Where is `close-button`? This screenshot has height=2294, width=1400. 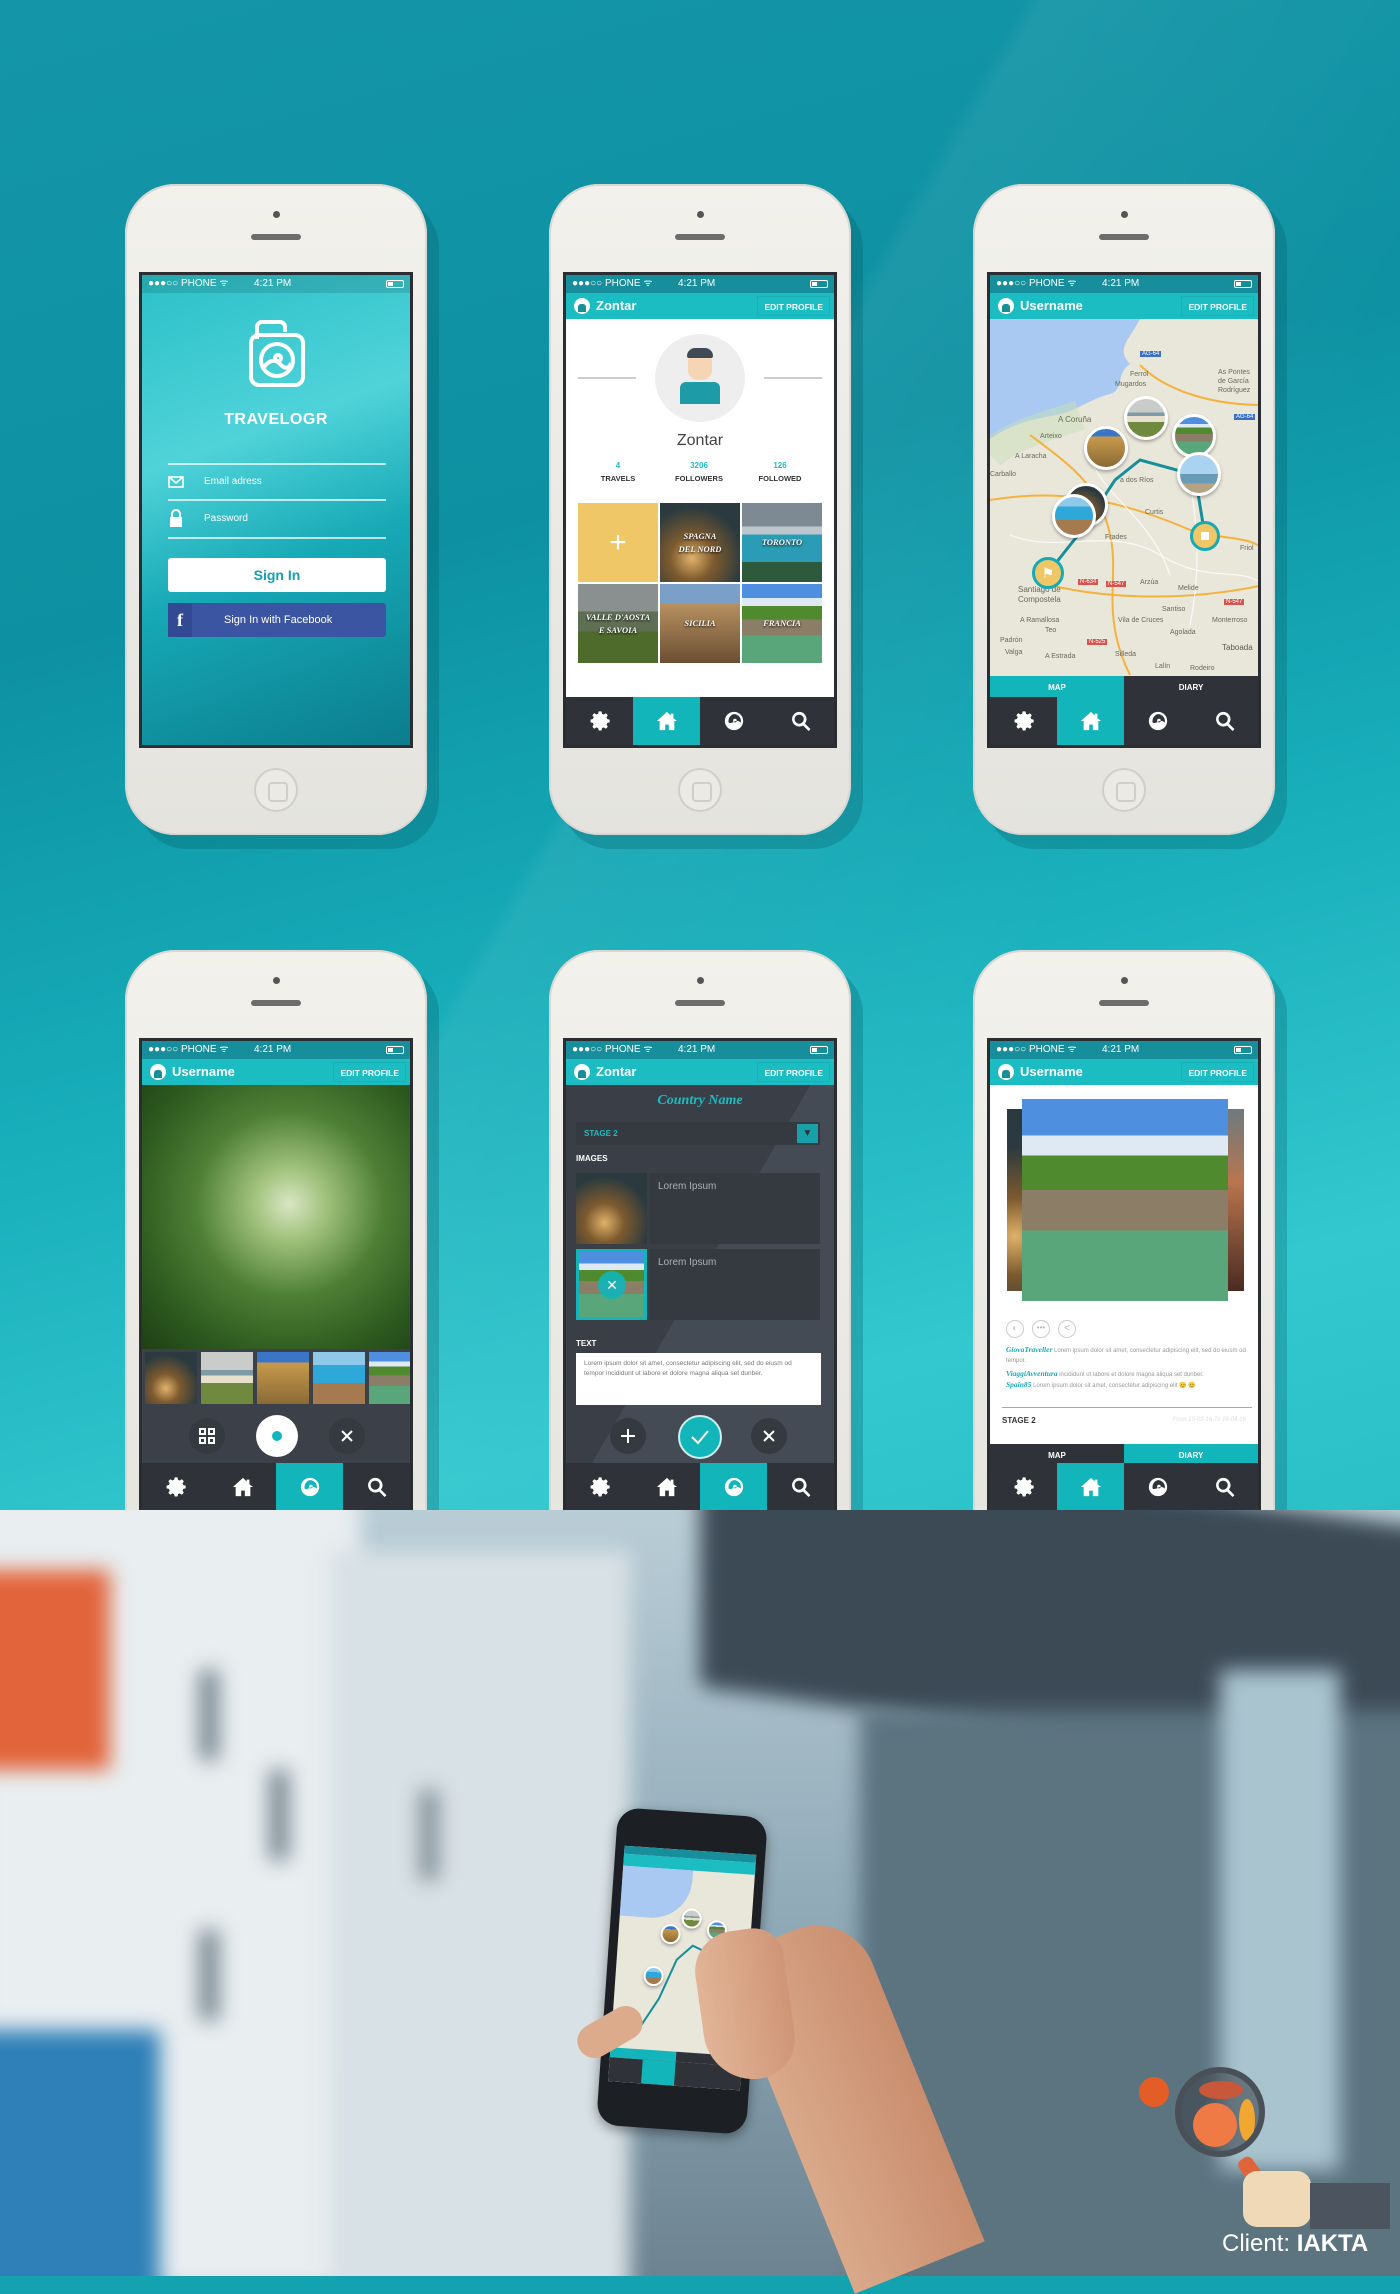
close-button is located at coordinates (347, 1436).